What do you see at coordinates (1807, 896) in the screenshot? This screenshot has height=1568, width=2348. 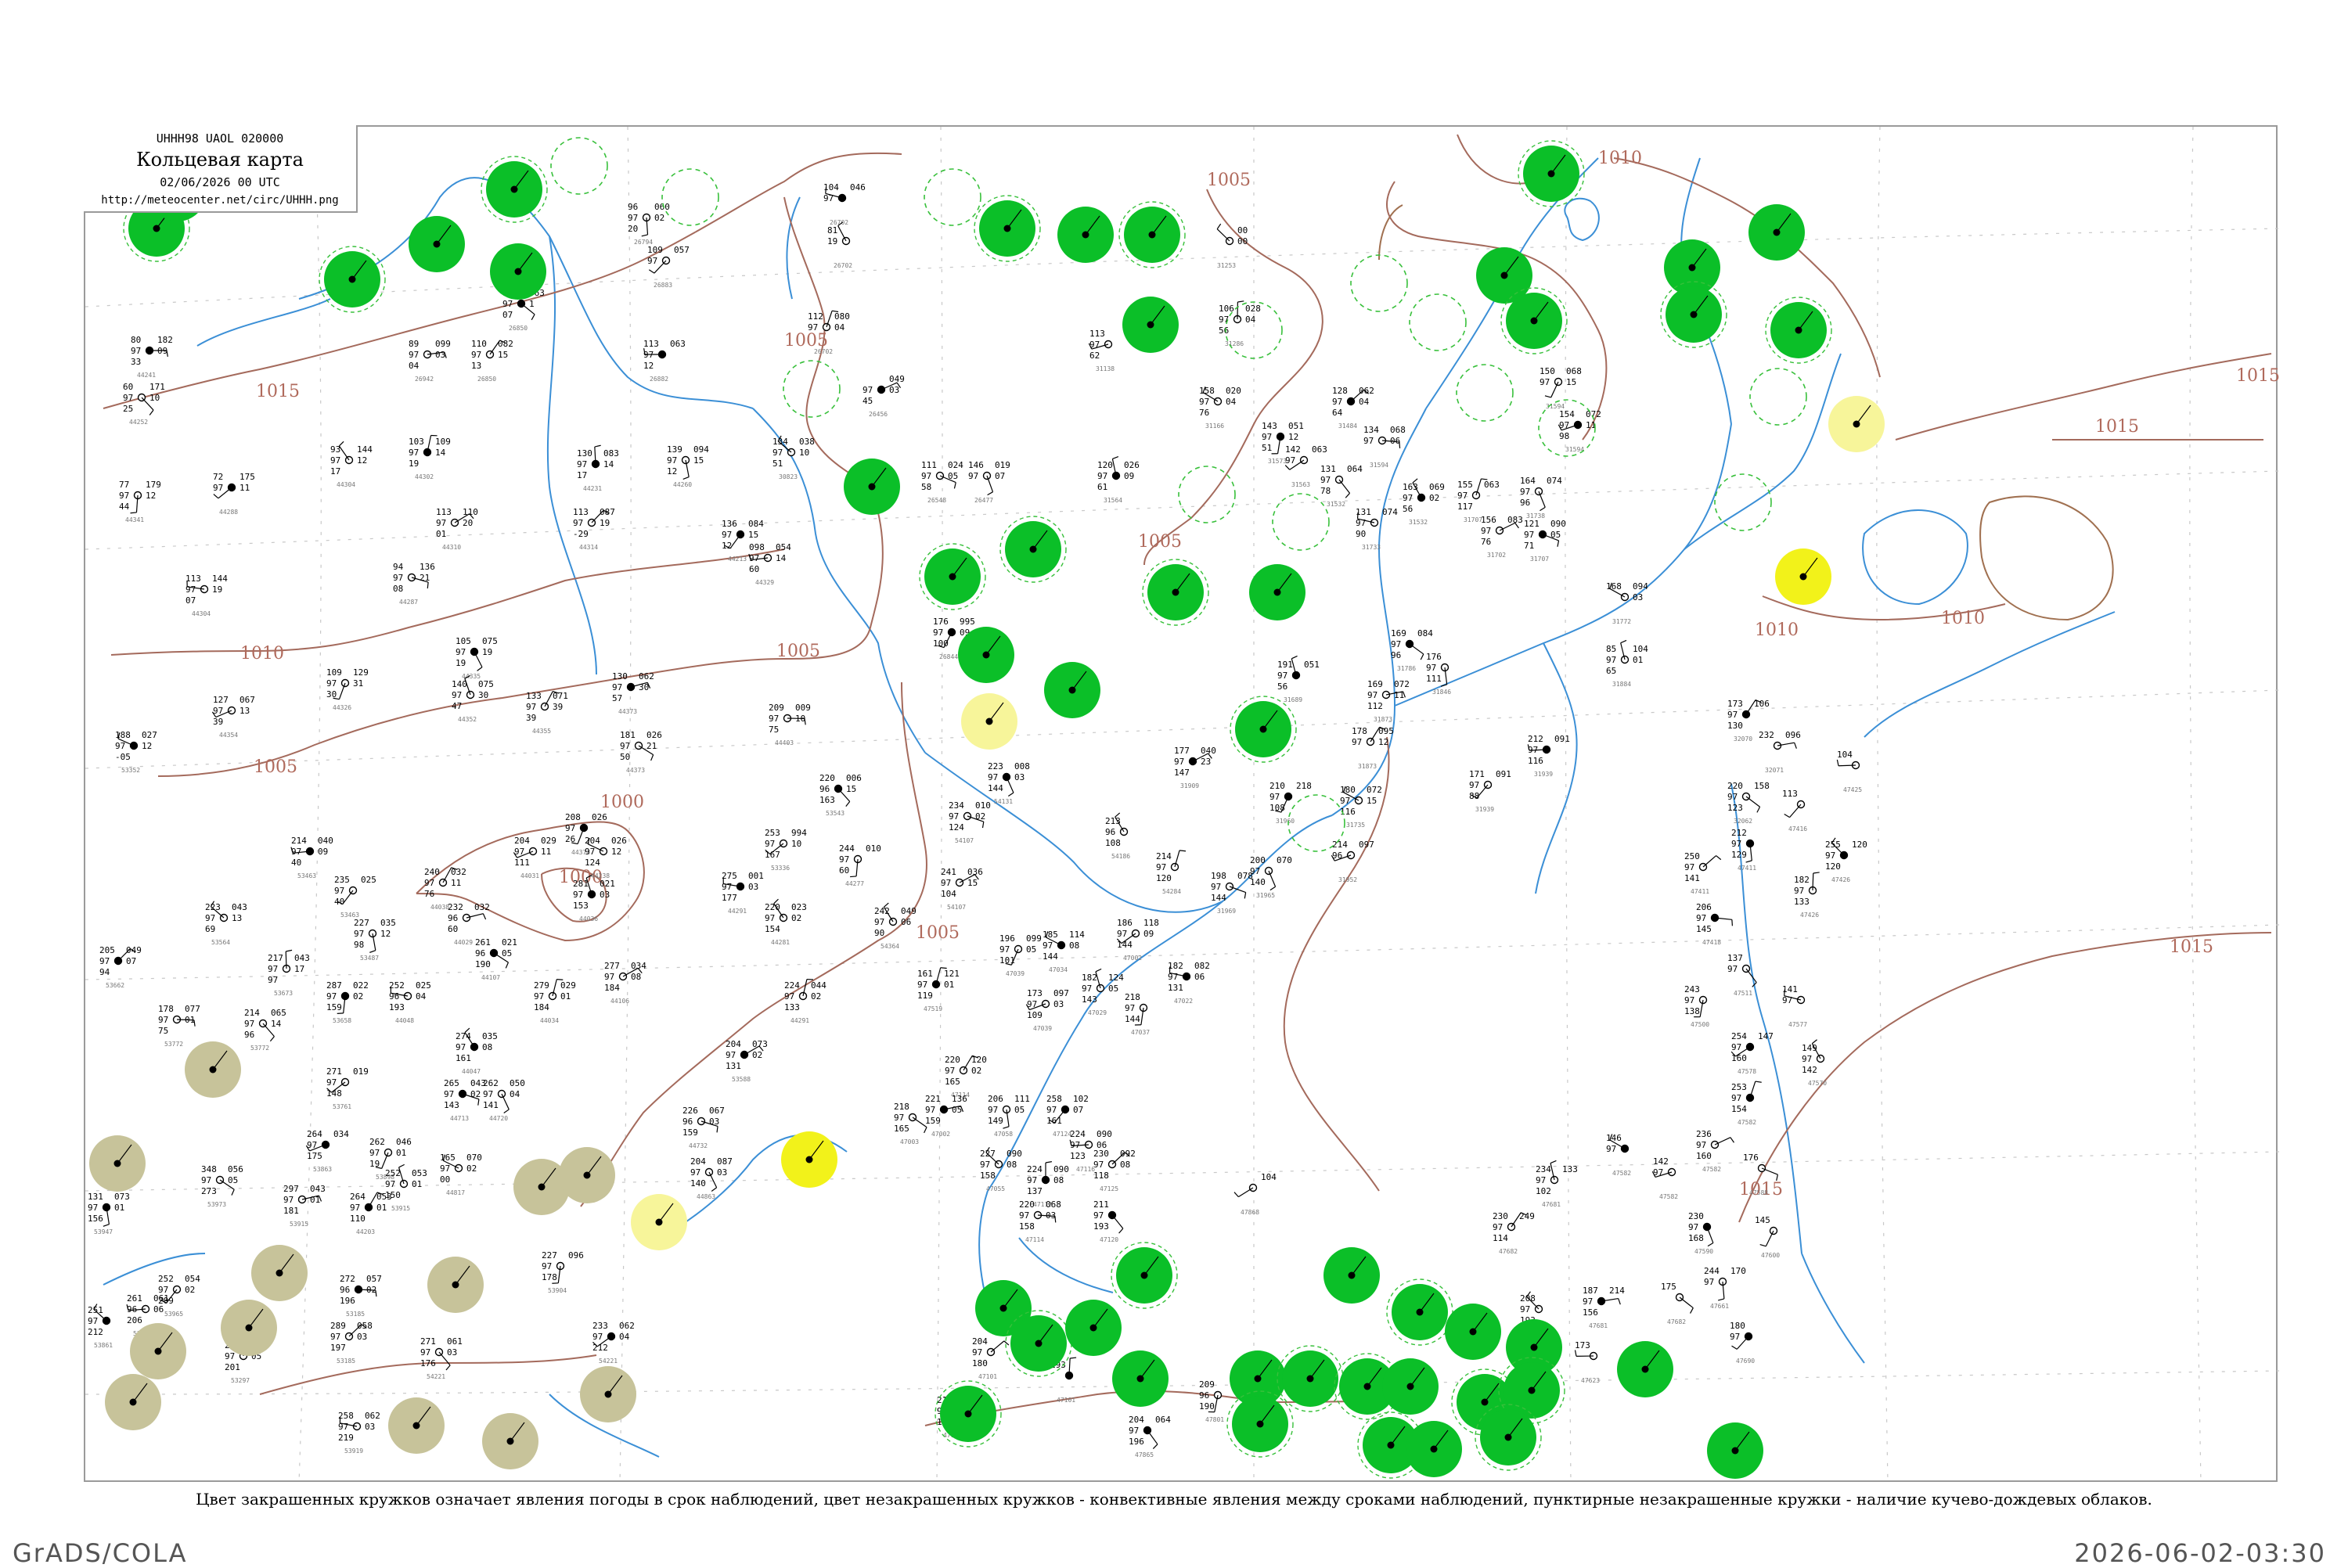 I see `station-plot: 1829713347426` at bounding box center [1807, 896].